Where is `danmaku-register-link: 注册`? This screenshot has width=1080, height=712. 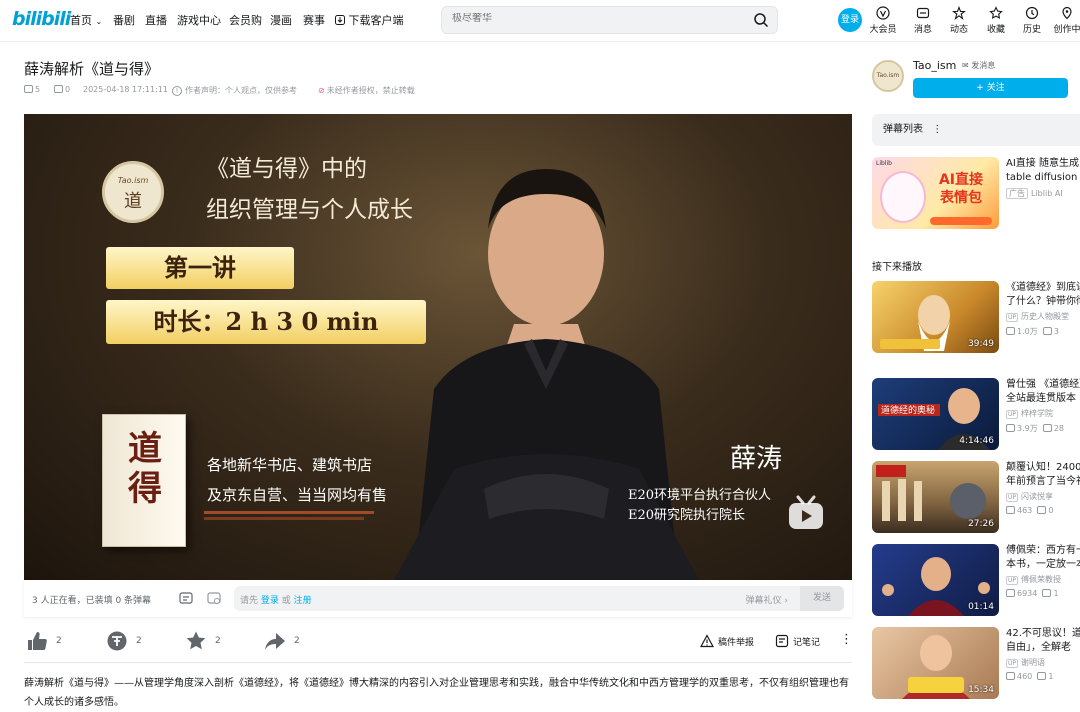
danmaku-register-link: 注册 is located at coordinates (303, 601).